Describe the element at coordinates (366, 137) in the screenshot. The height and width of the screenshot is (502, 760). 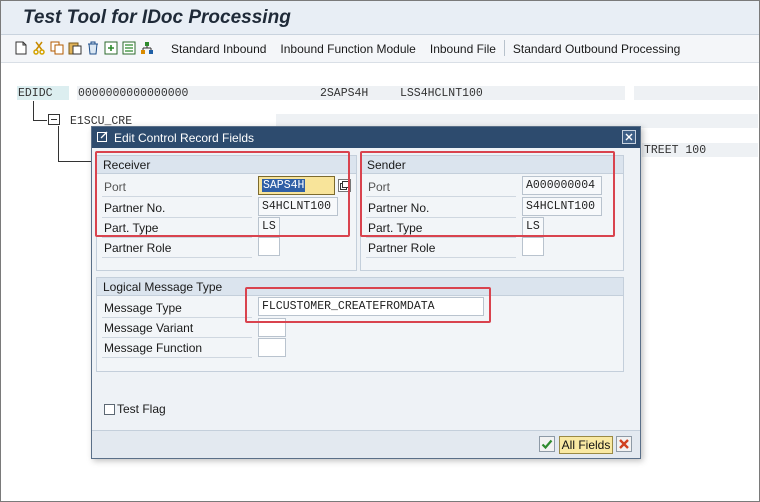
I see `dialog-title-bar: Edit Control Record Fields` at that location.